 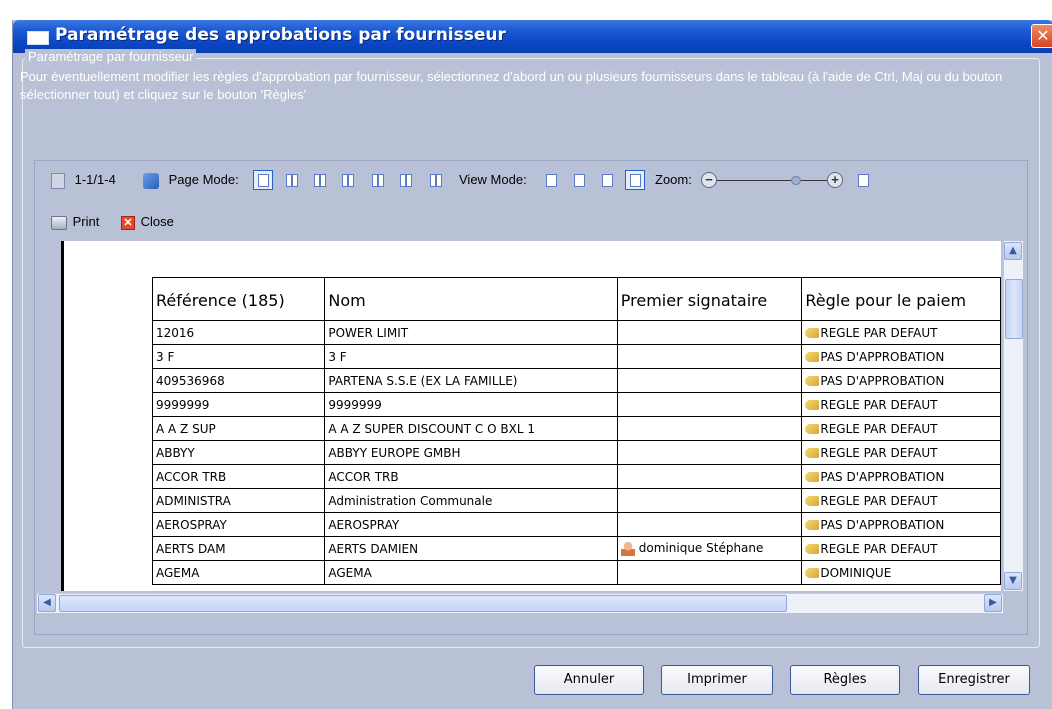 I want to click on zoom-slider-track, so click(x=772, y=180).